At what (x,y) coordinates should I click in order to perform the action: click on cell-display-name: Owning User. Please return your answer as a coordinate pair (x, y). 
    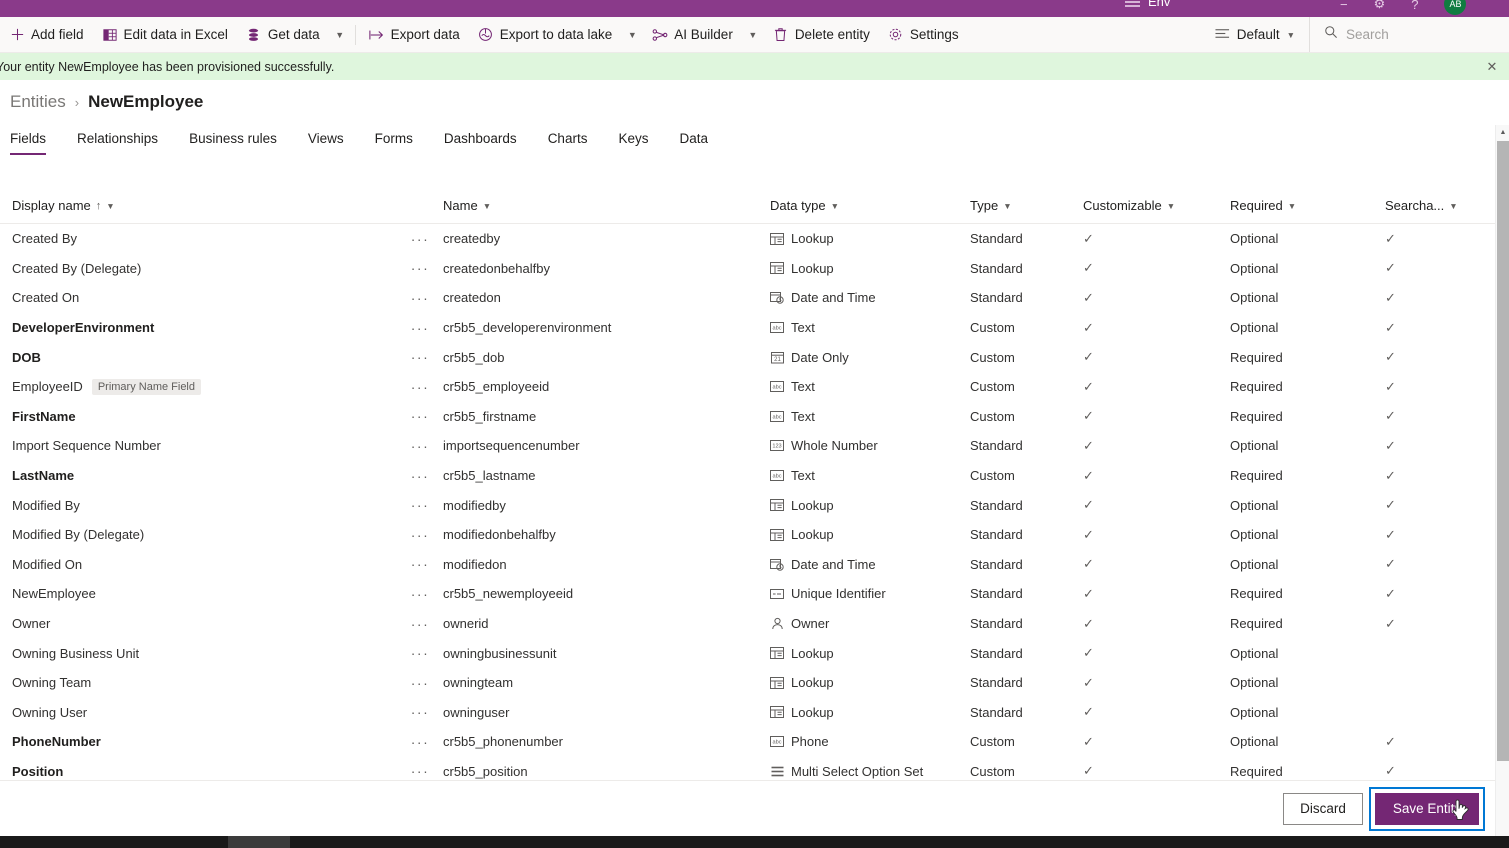
    Looking at the image, I should click on (200, 712).